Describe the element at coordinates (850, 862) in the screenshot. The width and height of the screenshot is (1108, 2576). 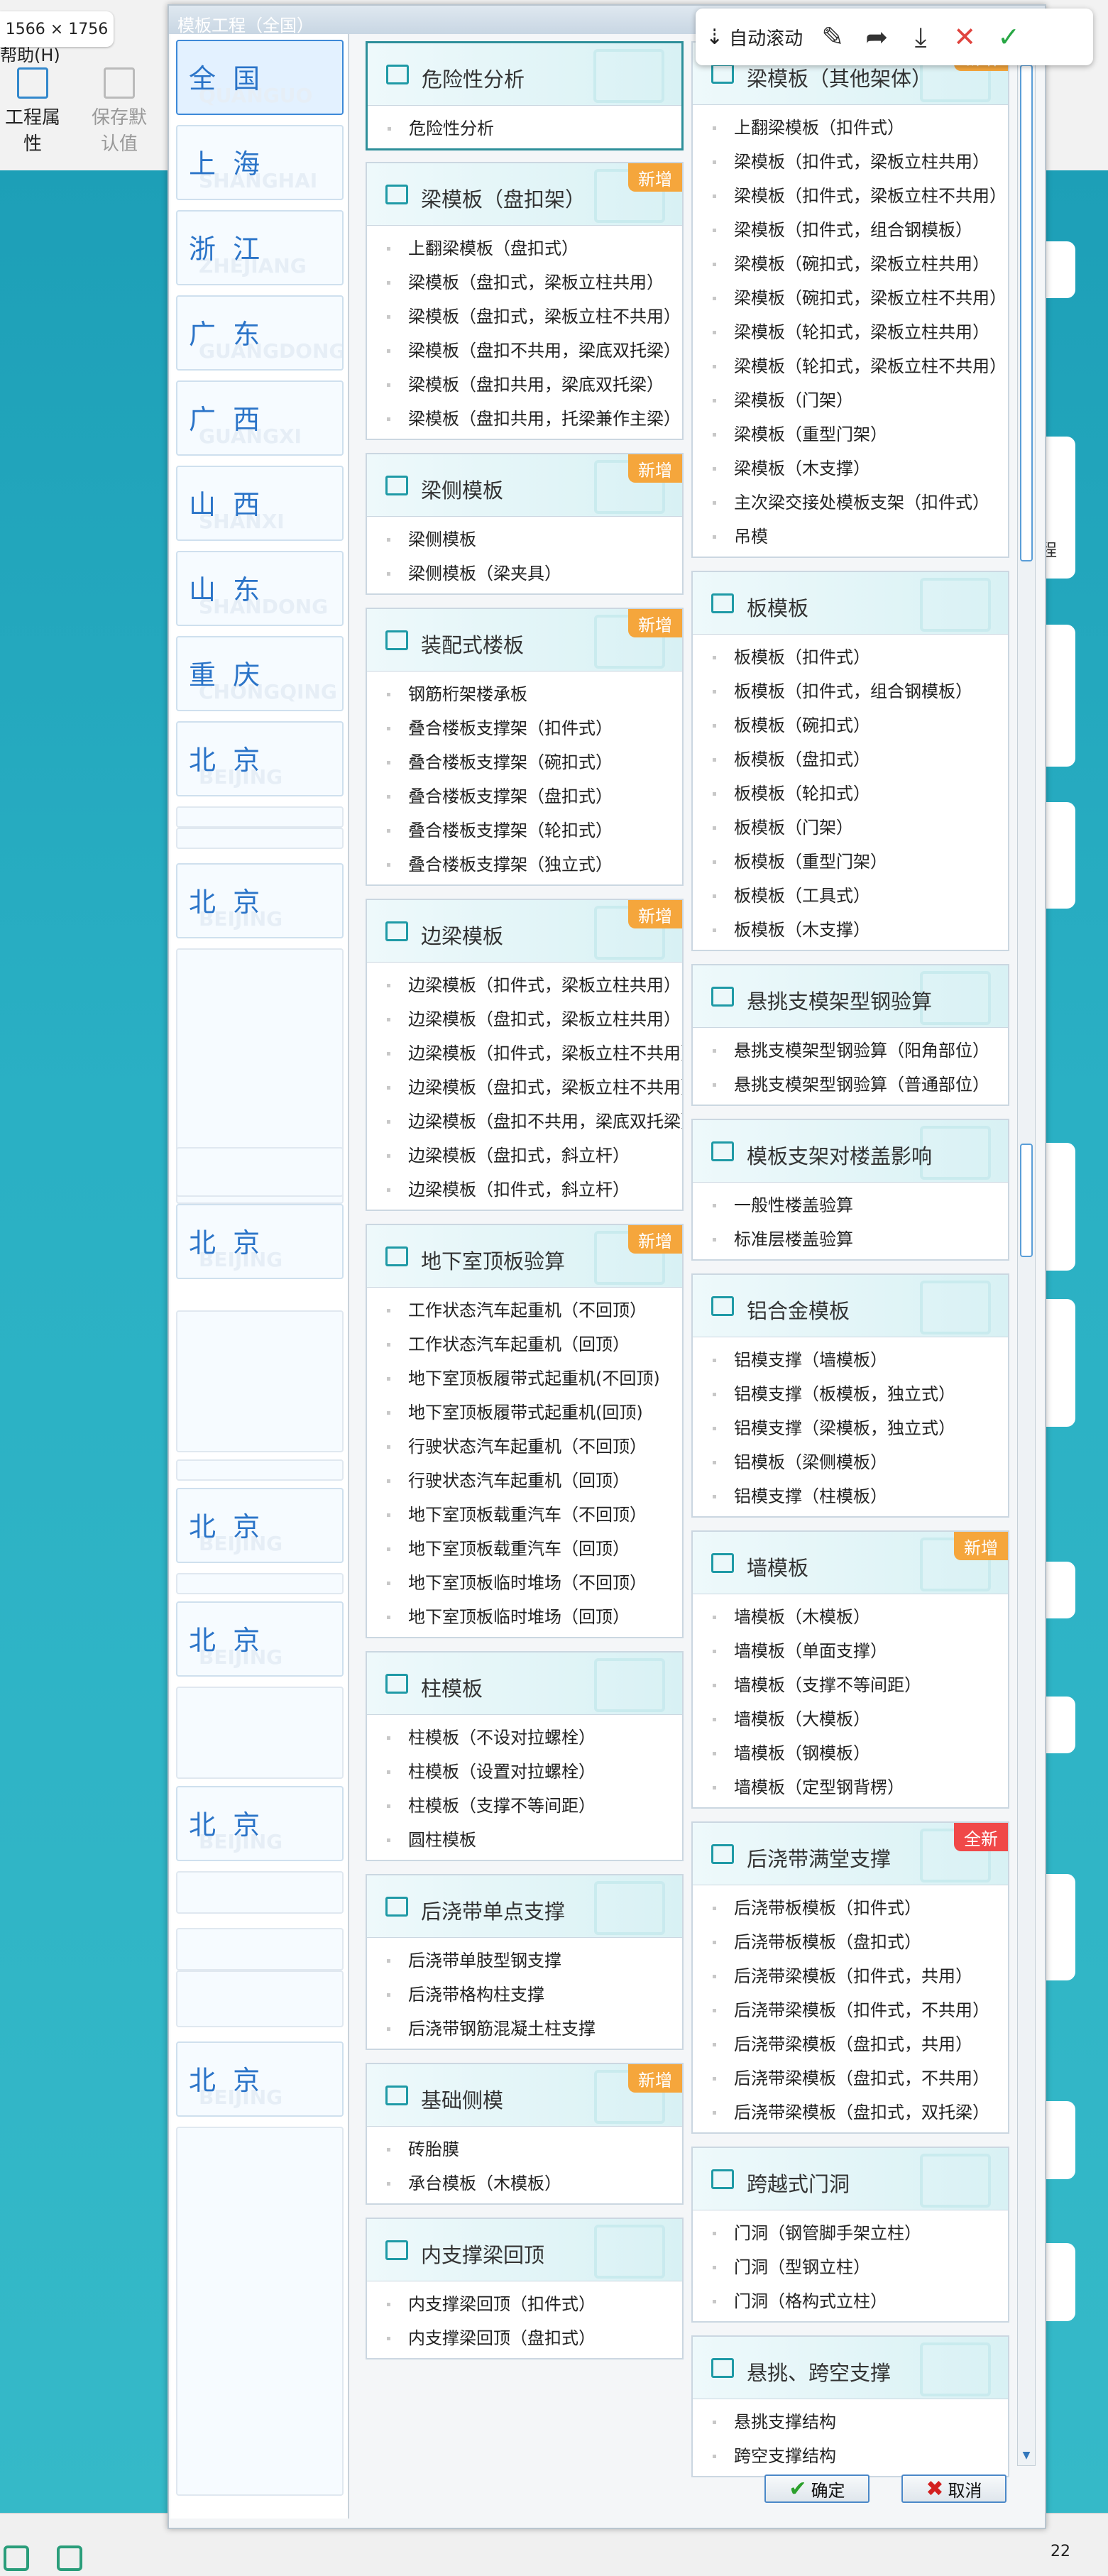
I see `module-item: 板模板（重型门架）` at that location.